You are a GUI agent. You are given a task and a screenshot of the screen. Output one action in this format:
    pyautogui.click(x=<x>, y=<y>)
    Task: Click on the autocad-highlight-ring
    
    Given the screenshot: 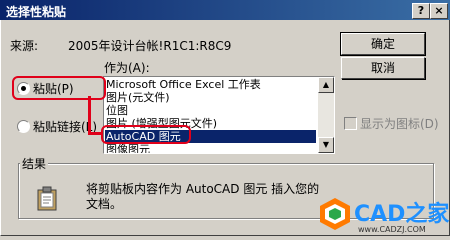 What is the action you would take?
    pyautogui.click(x=146, y=134)
    